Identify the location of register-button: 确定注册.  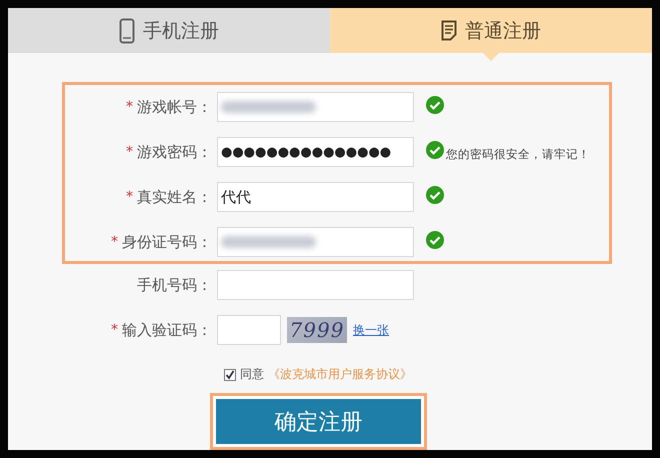
(318, 421).